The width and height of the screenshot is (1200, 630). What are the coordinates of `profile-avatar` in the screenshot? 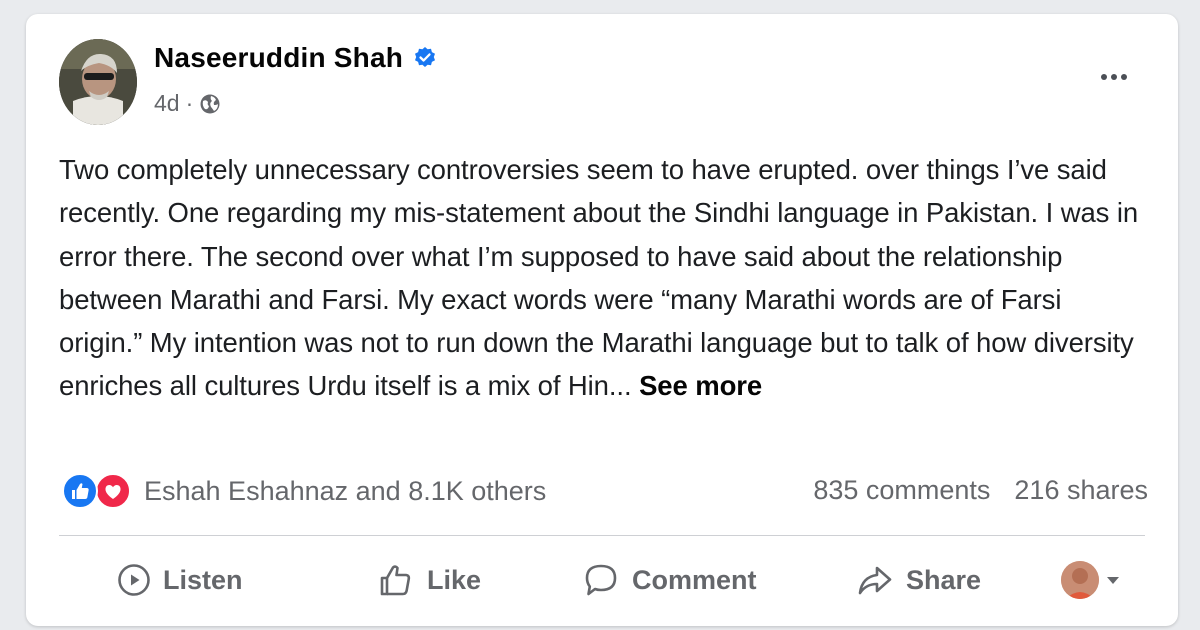 It's located at (1080, 580).